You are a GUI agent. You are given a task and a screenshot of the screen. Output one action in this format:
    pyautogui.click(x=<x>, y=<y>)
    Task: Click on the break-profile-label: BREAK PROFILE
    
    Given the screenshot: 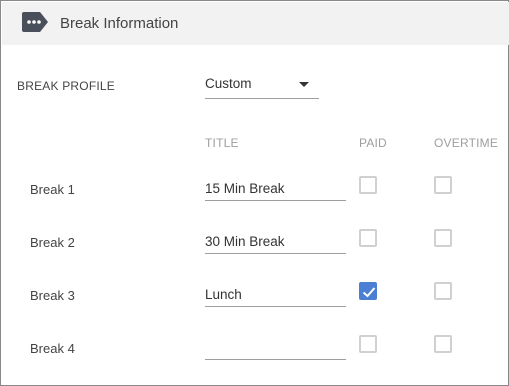 What is the action you would take?
    pyautogui.click(x=66, y=86)
    